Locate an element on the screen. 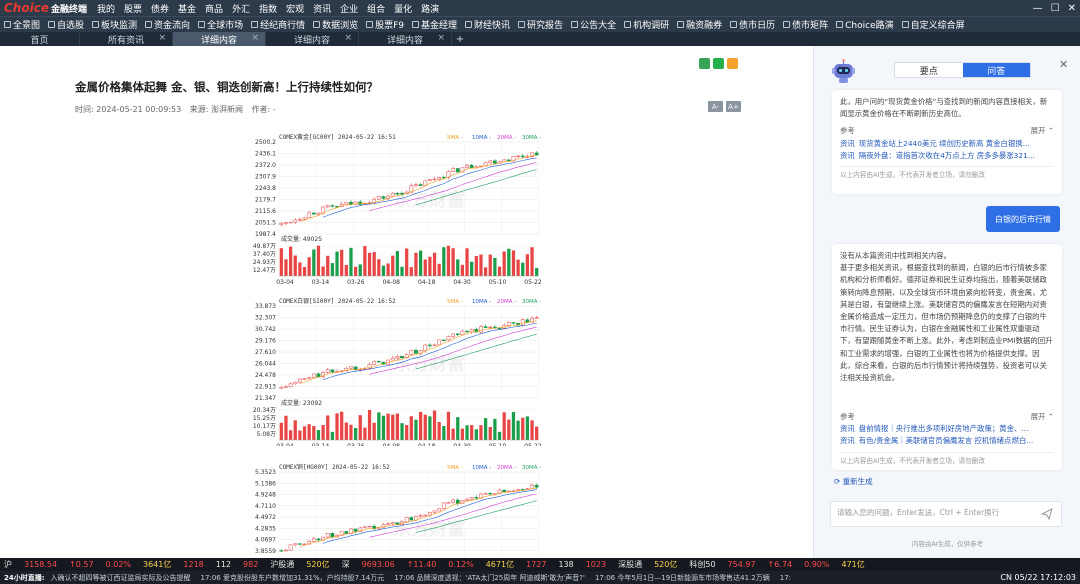 The width and height of the screenshot is (1080, 584). news-item: 17:06 品牌深度透视：'ATA太门25周年 阿迪威斯'敢为'声音?' is located at coordinates (489, 578).